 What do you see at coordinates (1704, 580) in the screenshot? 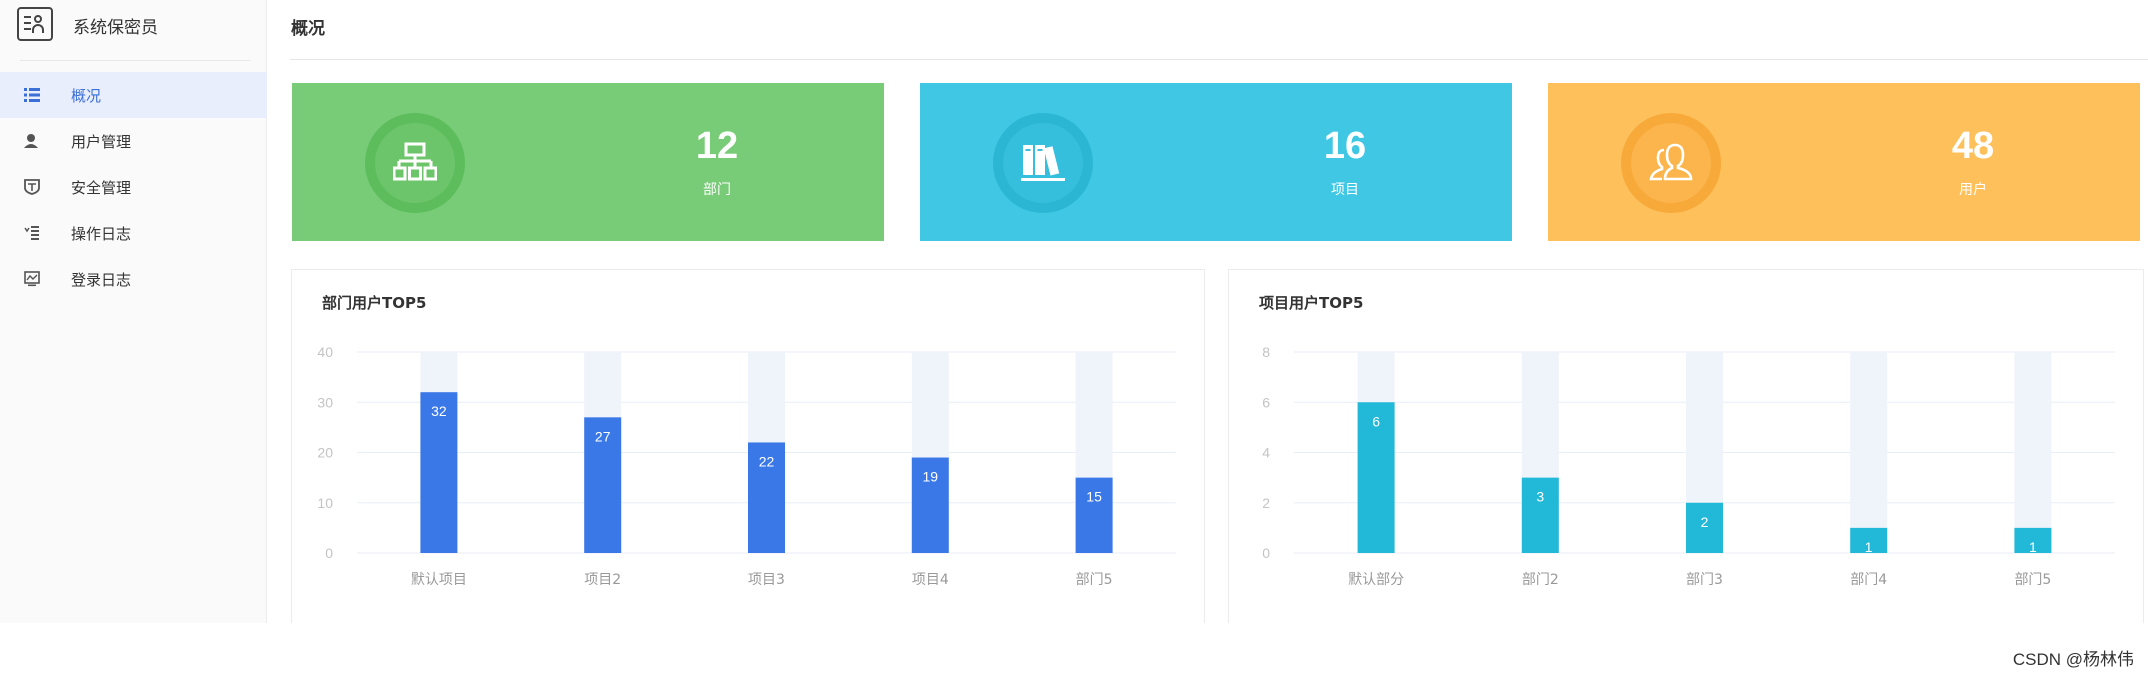
I see `x-tick-label: 部门3` at bounding box center [1704, 580].